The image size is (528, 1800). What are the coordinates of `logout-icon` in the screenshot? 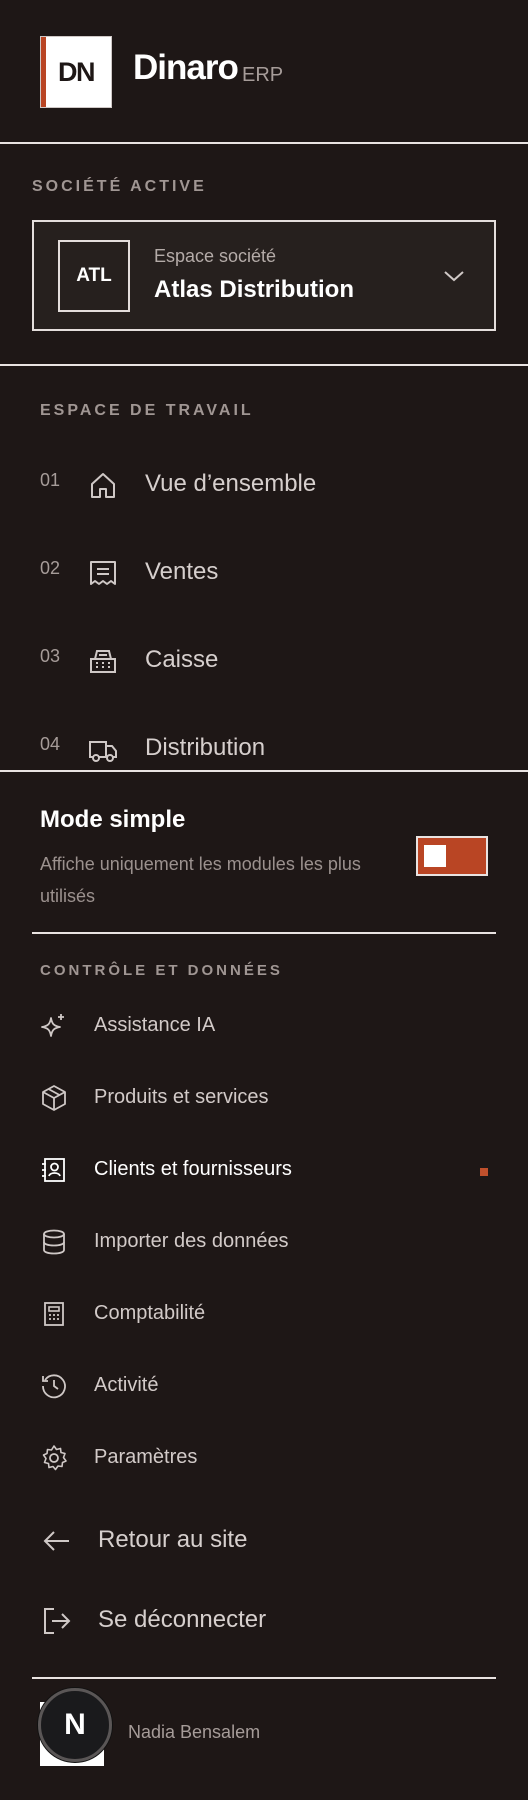 It's located at (57, 1621).